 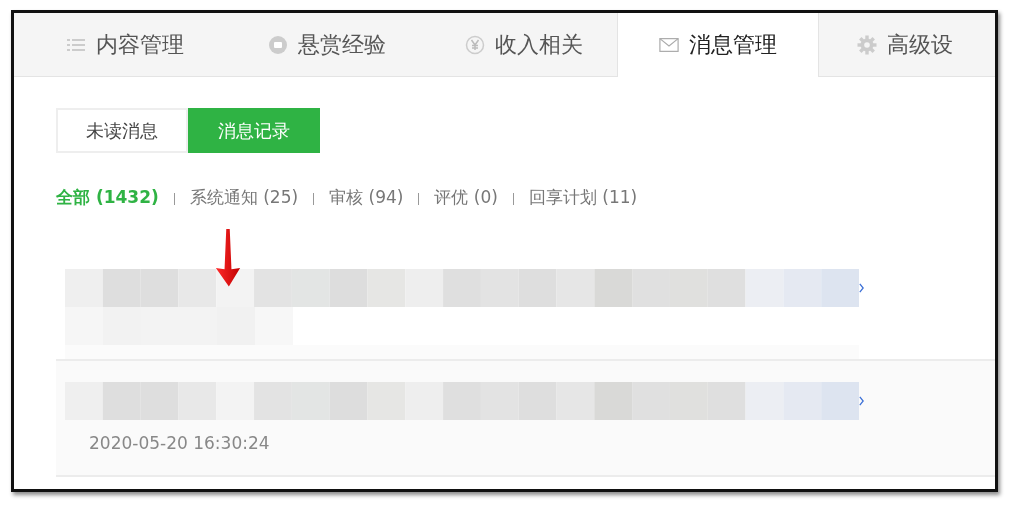 What do you see at coordinates (278, 45) in the screenshot?
I see `coin-icon` at bounding box center [278, 45].